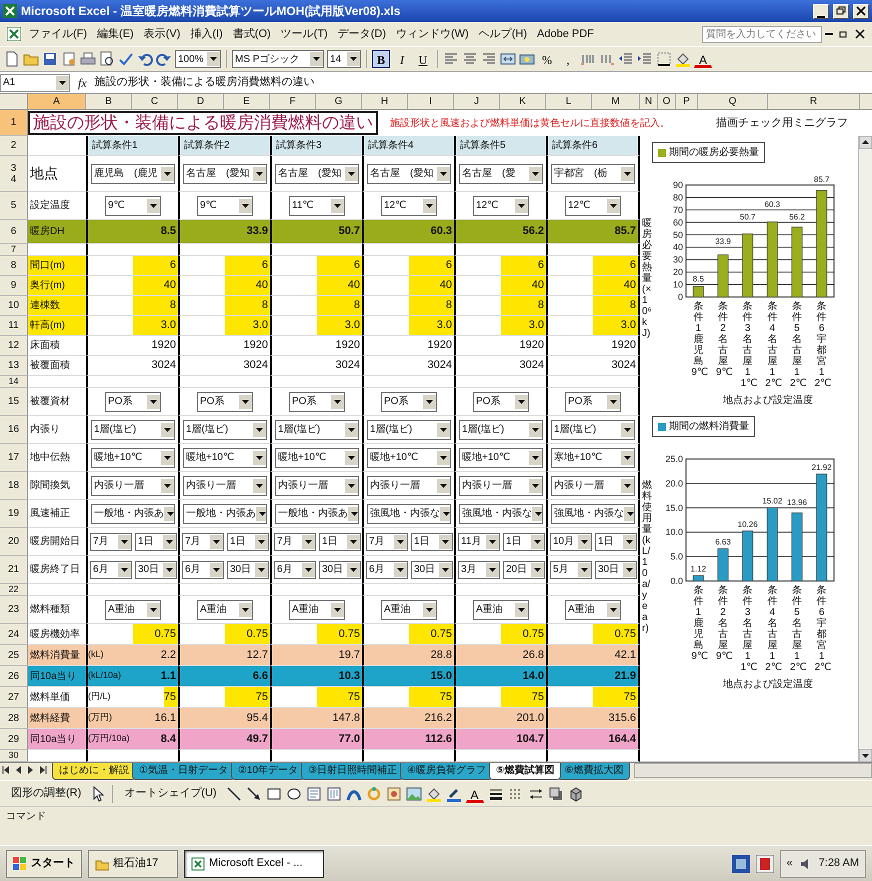 The image size is (872, 881). What do you see at coordinates (477, 101) in the screenshot?
I see `column-header: J` at bounding box center [477, 101].